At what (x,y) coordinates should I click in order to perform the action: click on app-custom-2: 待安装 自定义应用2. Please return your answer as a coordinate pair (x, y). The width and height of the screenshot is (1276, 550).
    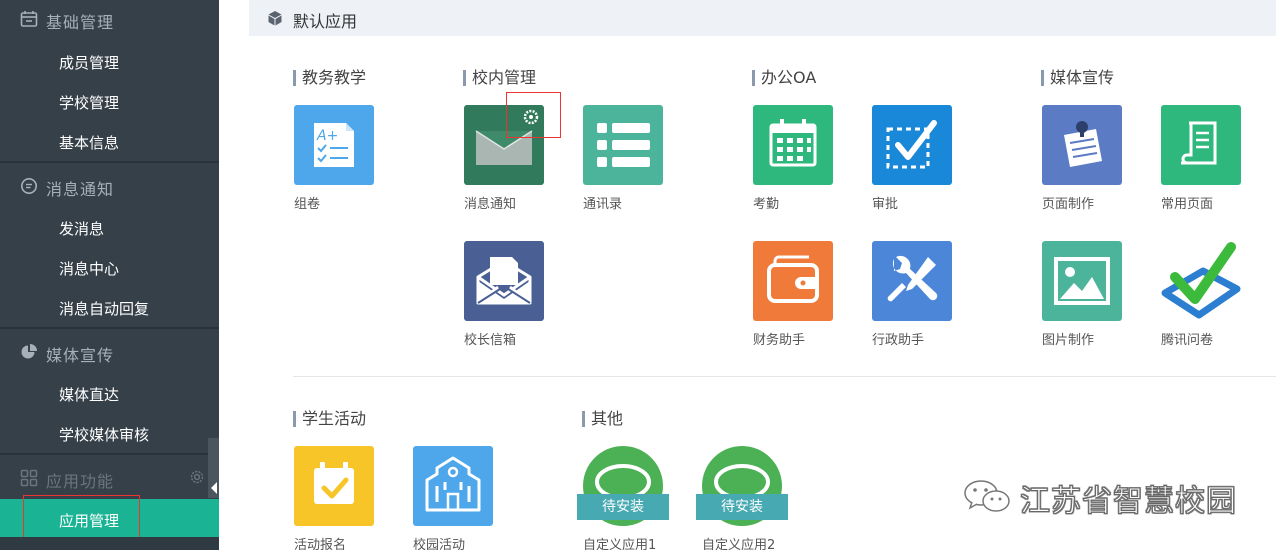
    Looking at the image, I should click on (742, 498).